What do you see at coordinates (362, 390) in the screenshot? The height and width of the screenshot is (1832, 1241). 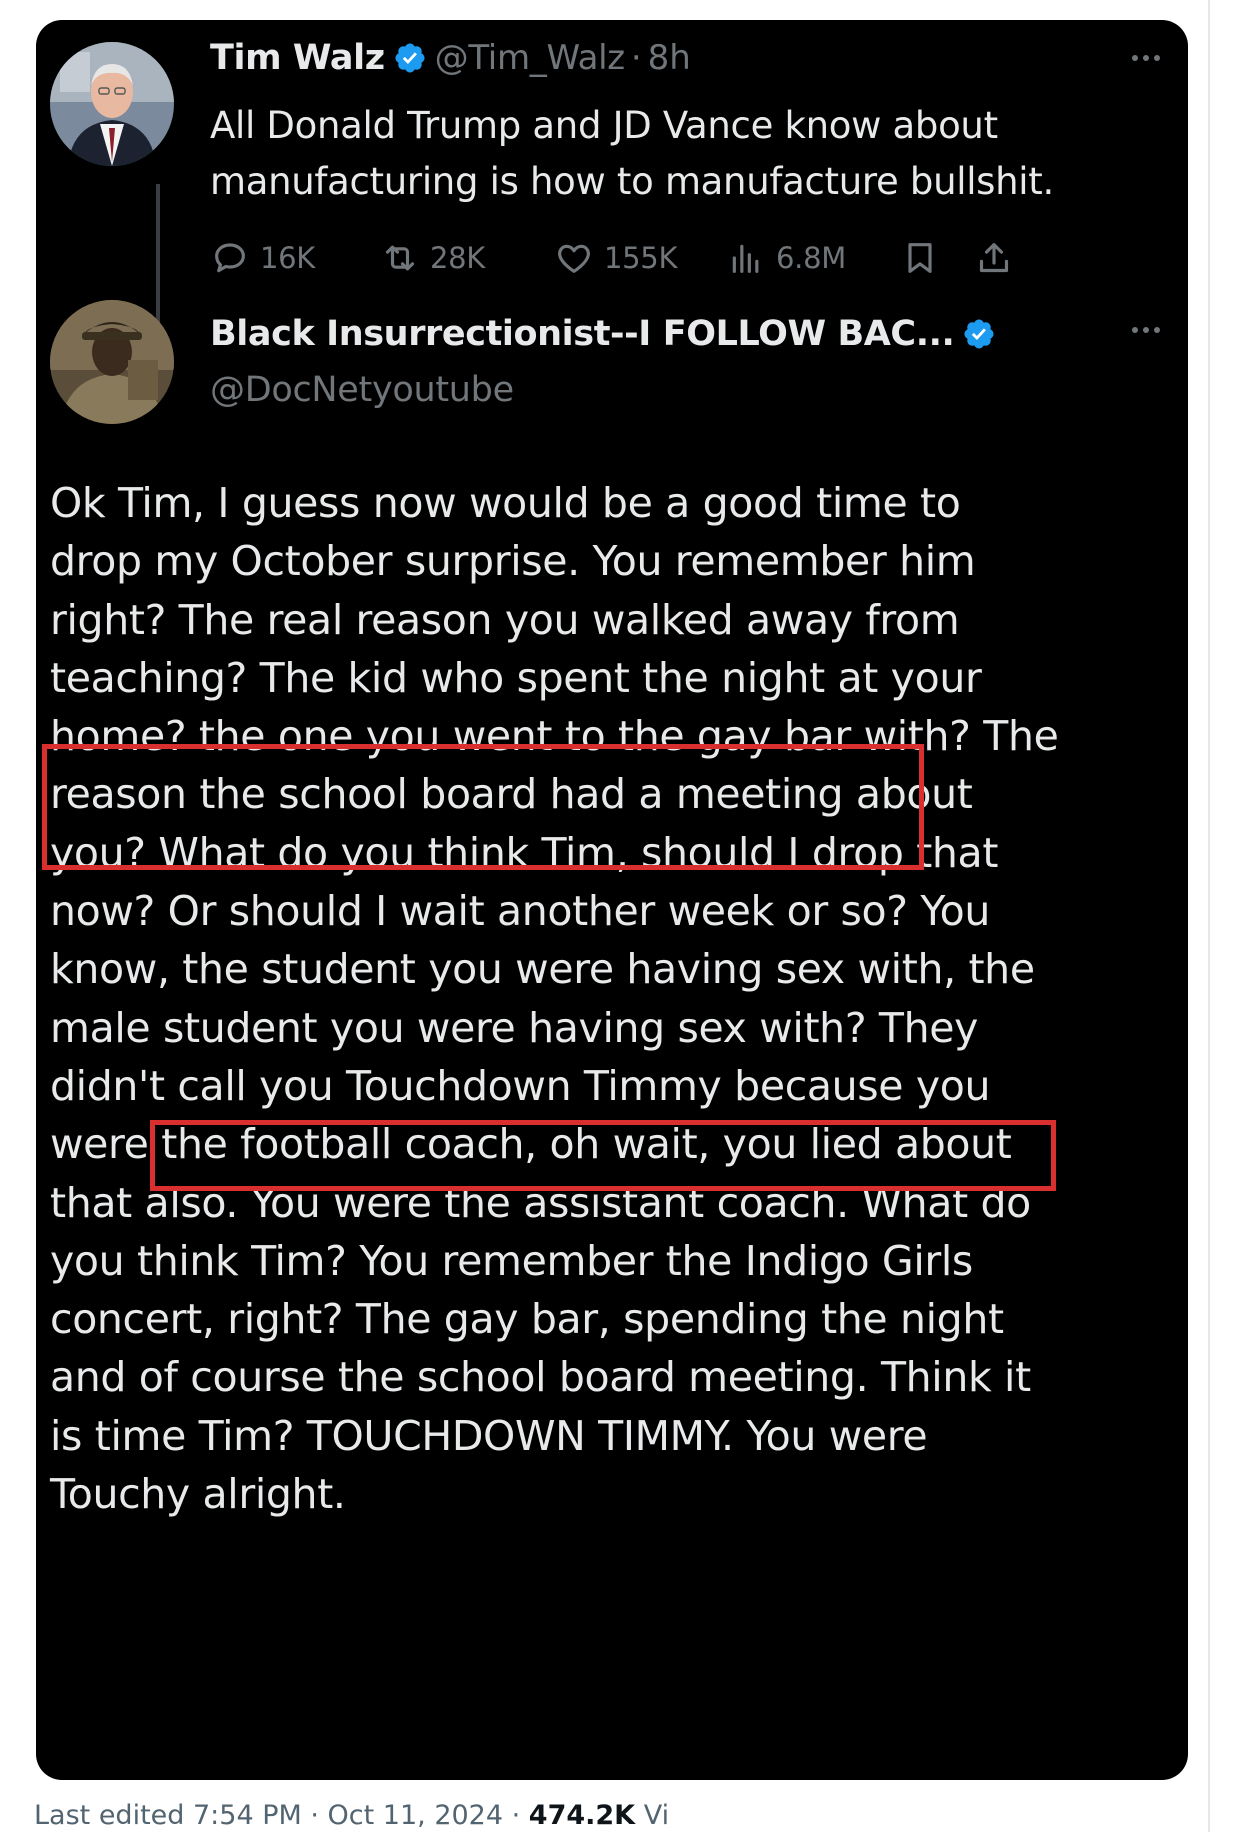 I see `reply-author-handle: @DocNetyoutube` at bounding box center [362, 390].